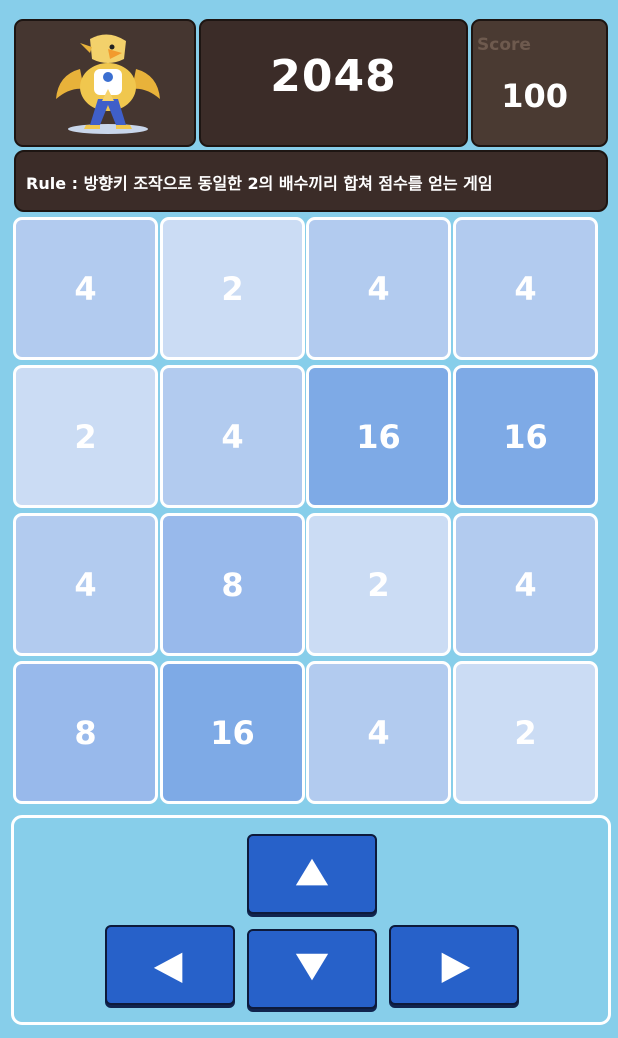 This screenshot has height=1038, width=618. What do you see at coordinates (378, 436) in the screenshot?
I see `tile-r1-c2: 16` at bounding box center [378, 436].